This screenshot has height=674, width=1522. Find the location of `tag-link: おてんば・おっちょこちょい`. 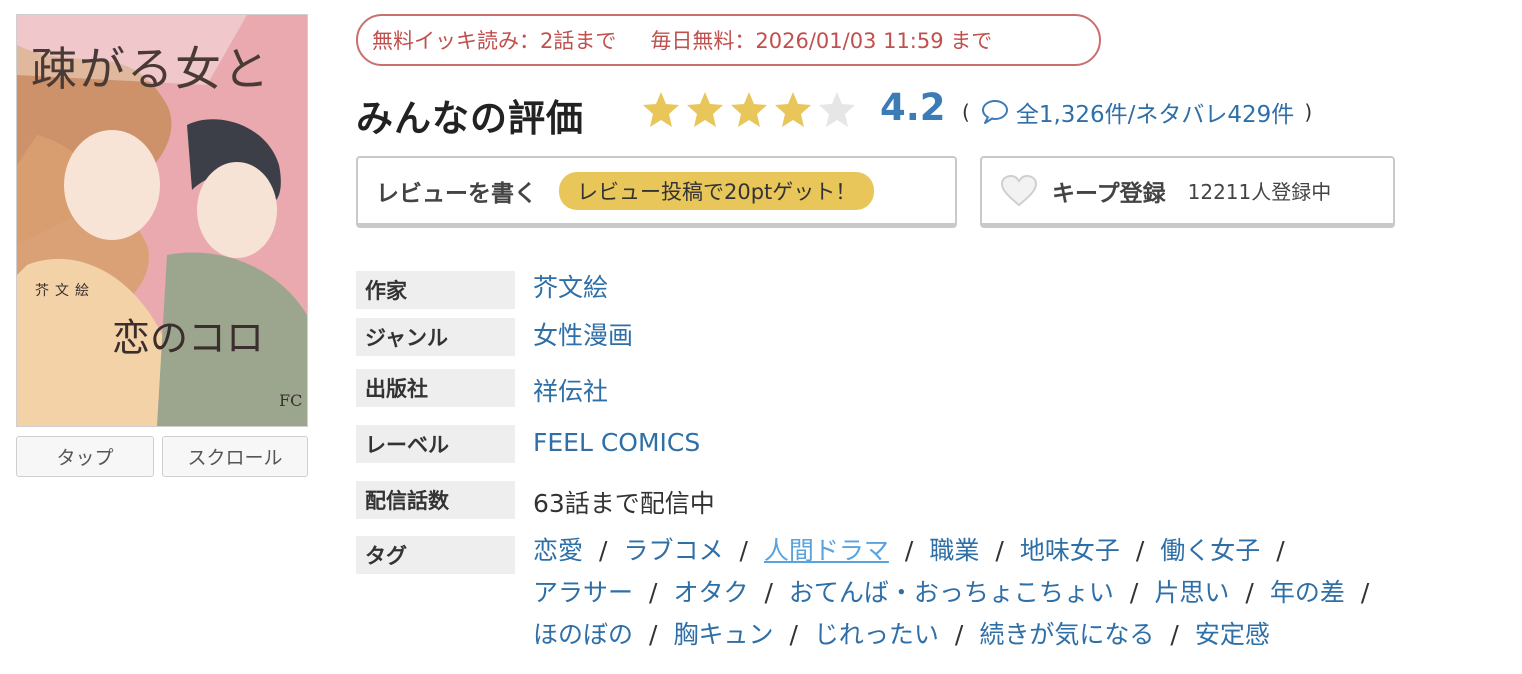

tag-link: おてんば・おっちょこちょい is located at coordinates (951, 592).